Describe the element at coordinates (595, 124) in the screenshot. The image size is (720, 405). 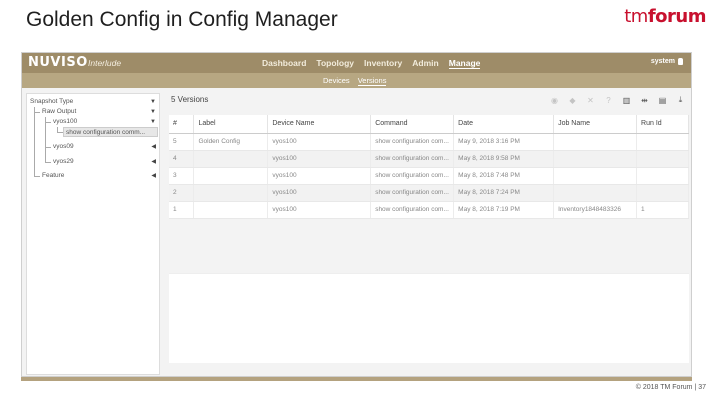
I see `column-header: Job Name` at that location.